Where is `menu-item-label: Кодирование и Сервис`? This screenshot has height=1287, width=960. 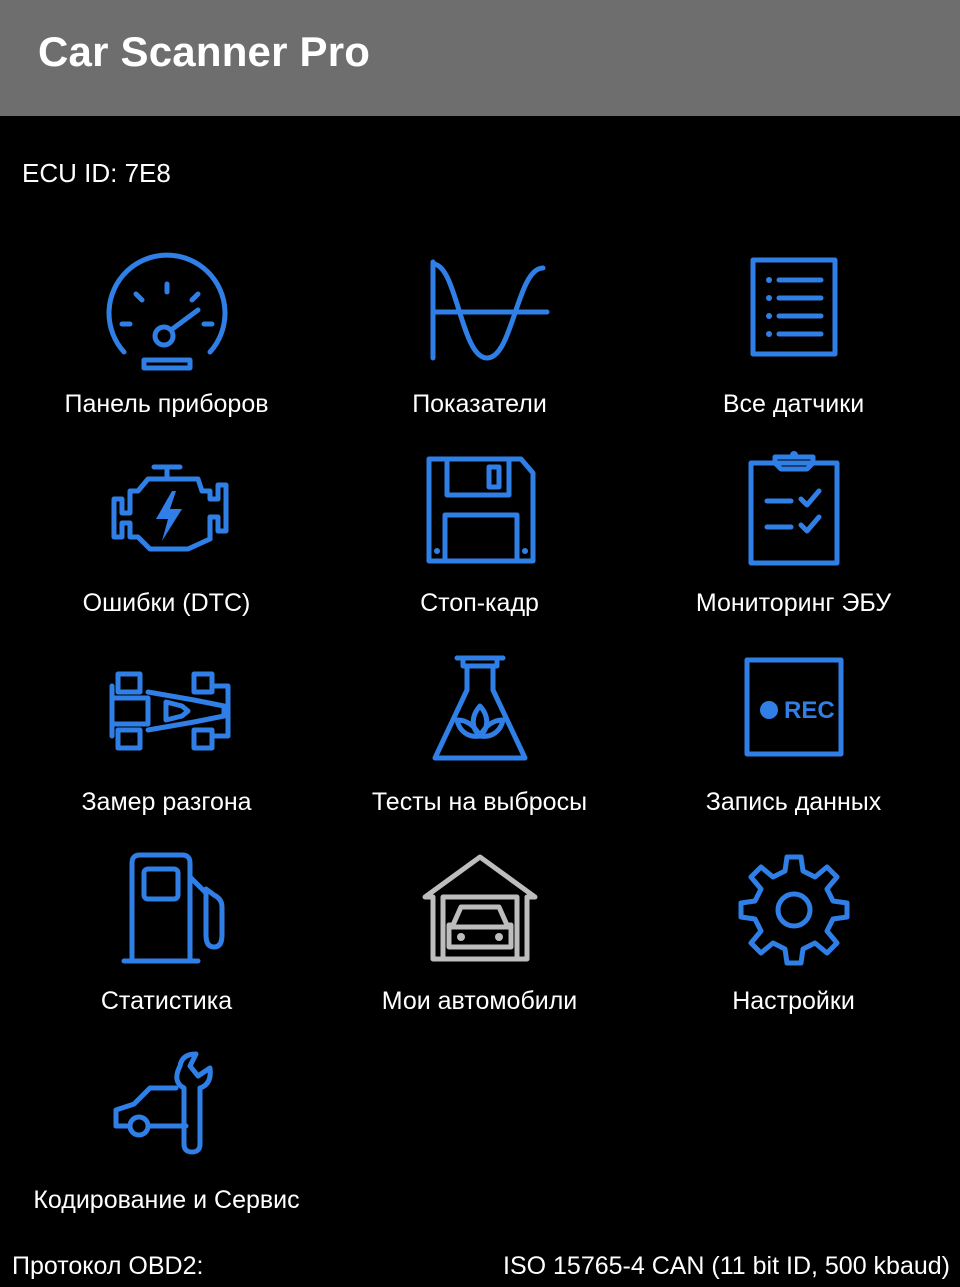
menu-item-label: Кодирование и Сервис is located at coordinates (166, 1200).